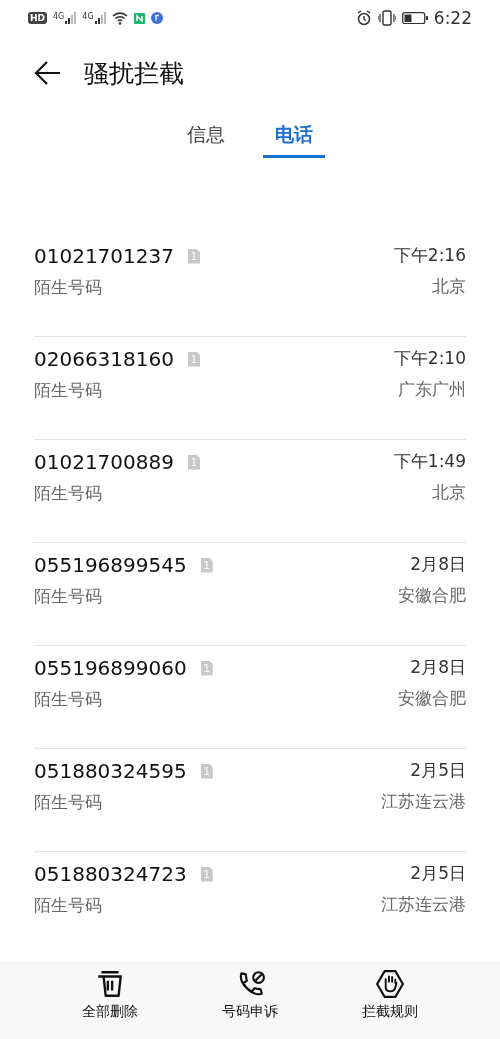 The width and height of the screenshot is (500, 1039). Describe the element at coordinates (110, 771) in the screenshot. I see `phone-number: 051880324595` at that location.